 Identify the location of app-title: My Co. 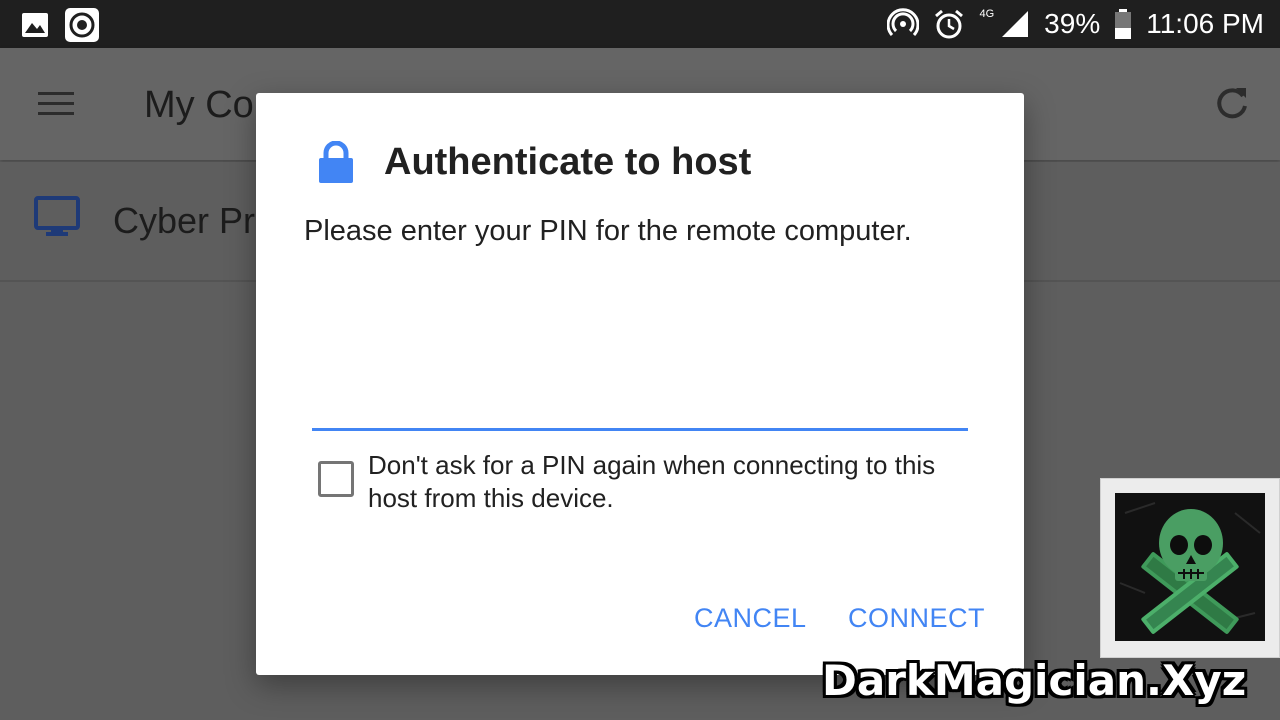
(199, 105).